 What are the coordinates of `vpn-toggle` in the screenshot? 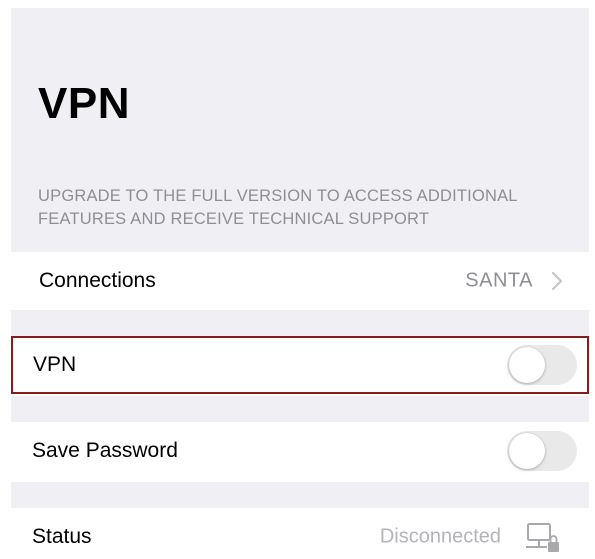 It's located at (542, 365).